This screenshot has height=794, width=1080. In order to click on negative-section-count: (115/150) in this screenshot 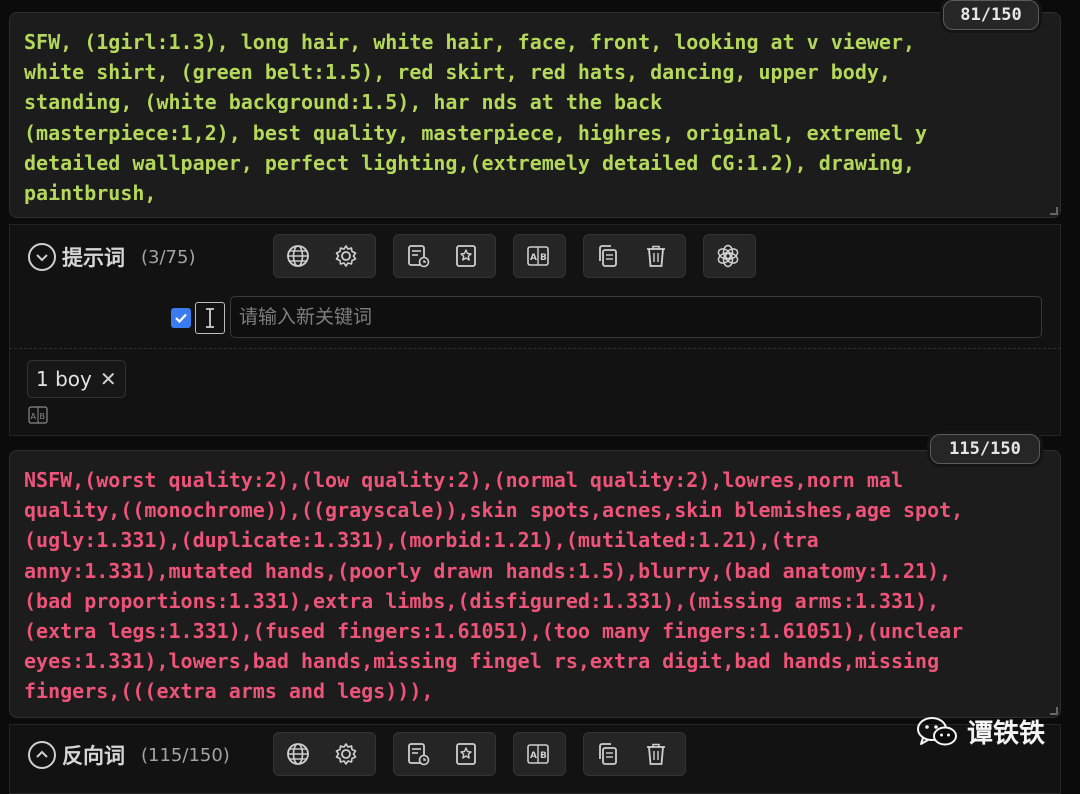, I will do `click(185, 755)`.